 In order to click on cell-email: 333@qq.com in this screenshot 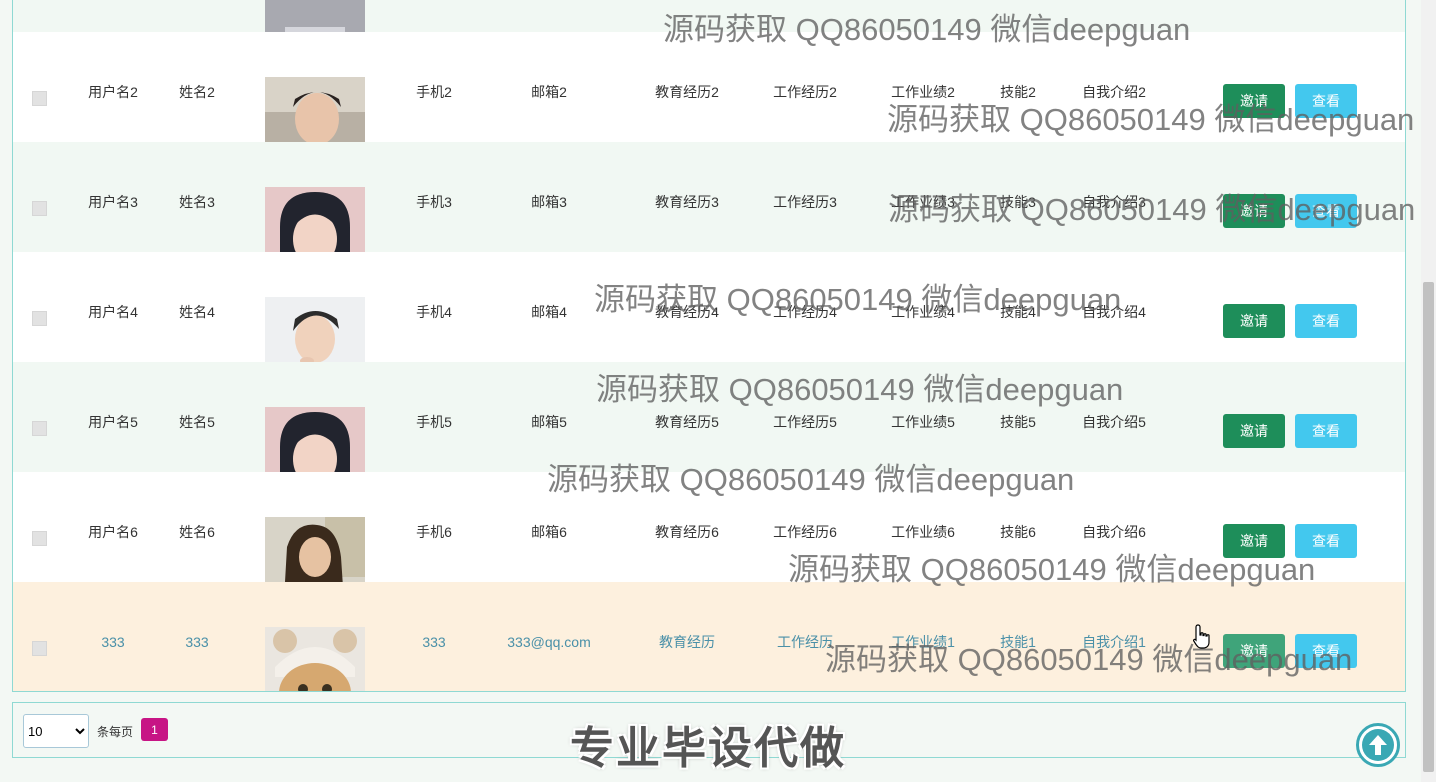, I will do `click(549, 642)`.